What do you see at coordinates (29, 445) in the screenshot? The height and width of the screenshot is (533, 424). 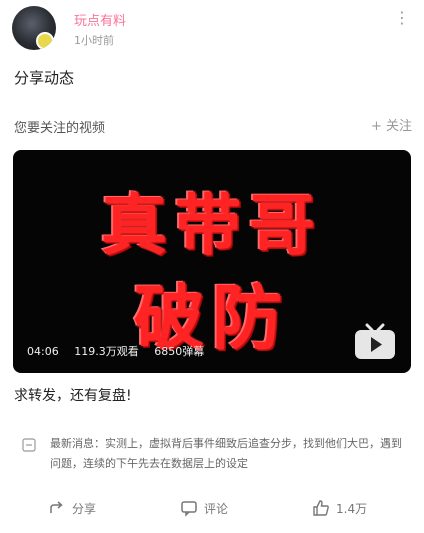 I see `info-icon` at bounding box center [29, 445].